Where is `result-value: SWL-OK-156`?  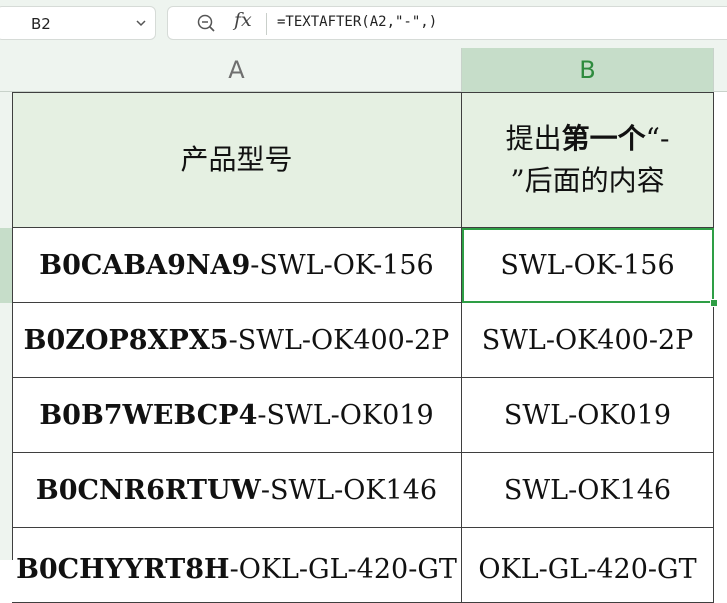 result-value: SWL-OK-156 is located at coordinates (587, 265).